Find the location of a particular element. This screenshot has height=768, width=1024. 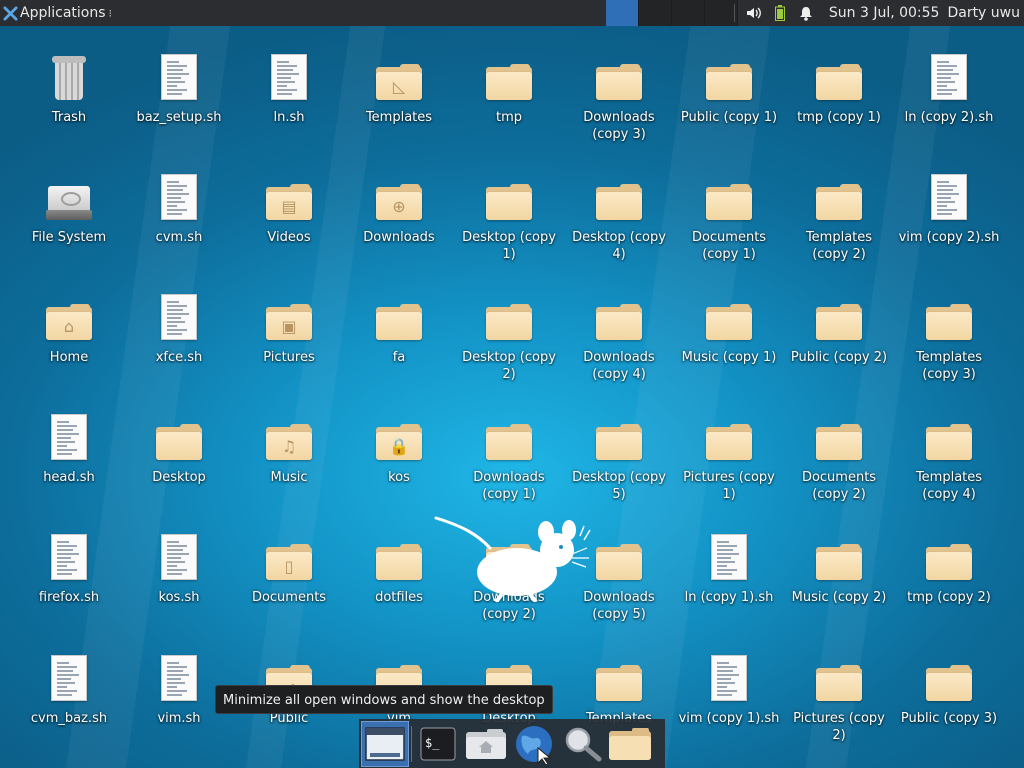

desktop-icon-label: ln (copy 2).sh is located at coordinates (949, 117).